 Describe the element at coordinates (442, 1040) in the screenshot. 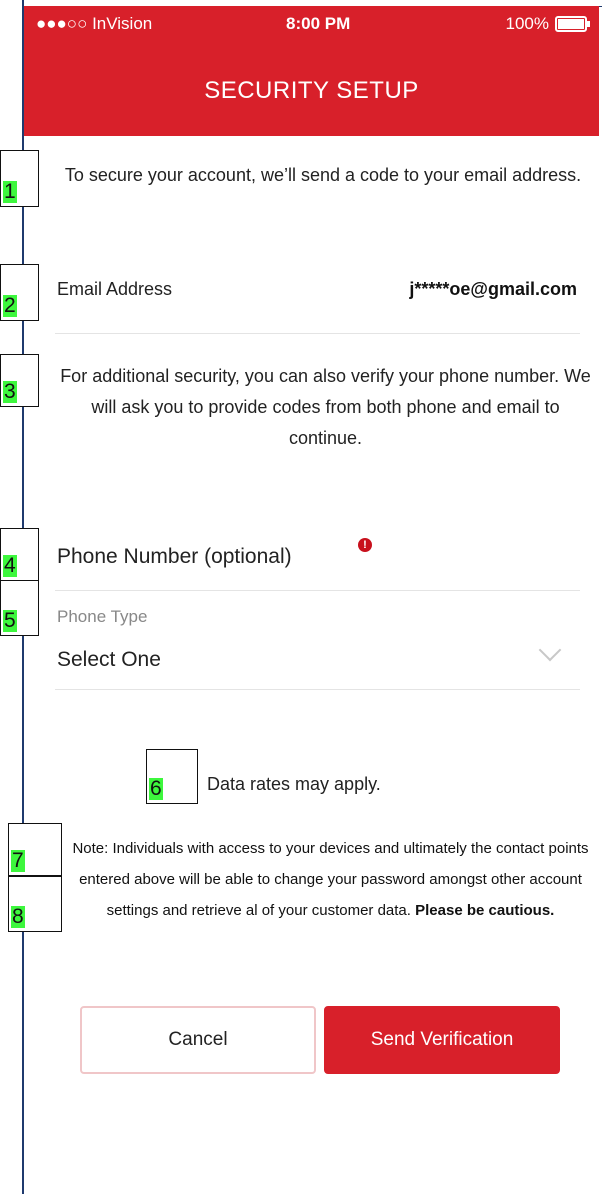

I see `send-verification-button: Send Verification` at that location.